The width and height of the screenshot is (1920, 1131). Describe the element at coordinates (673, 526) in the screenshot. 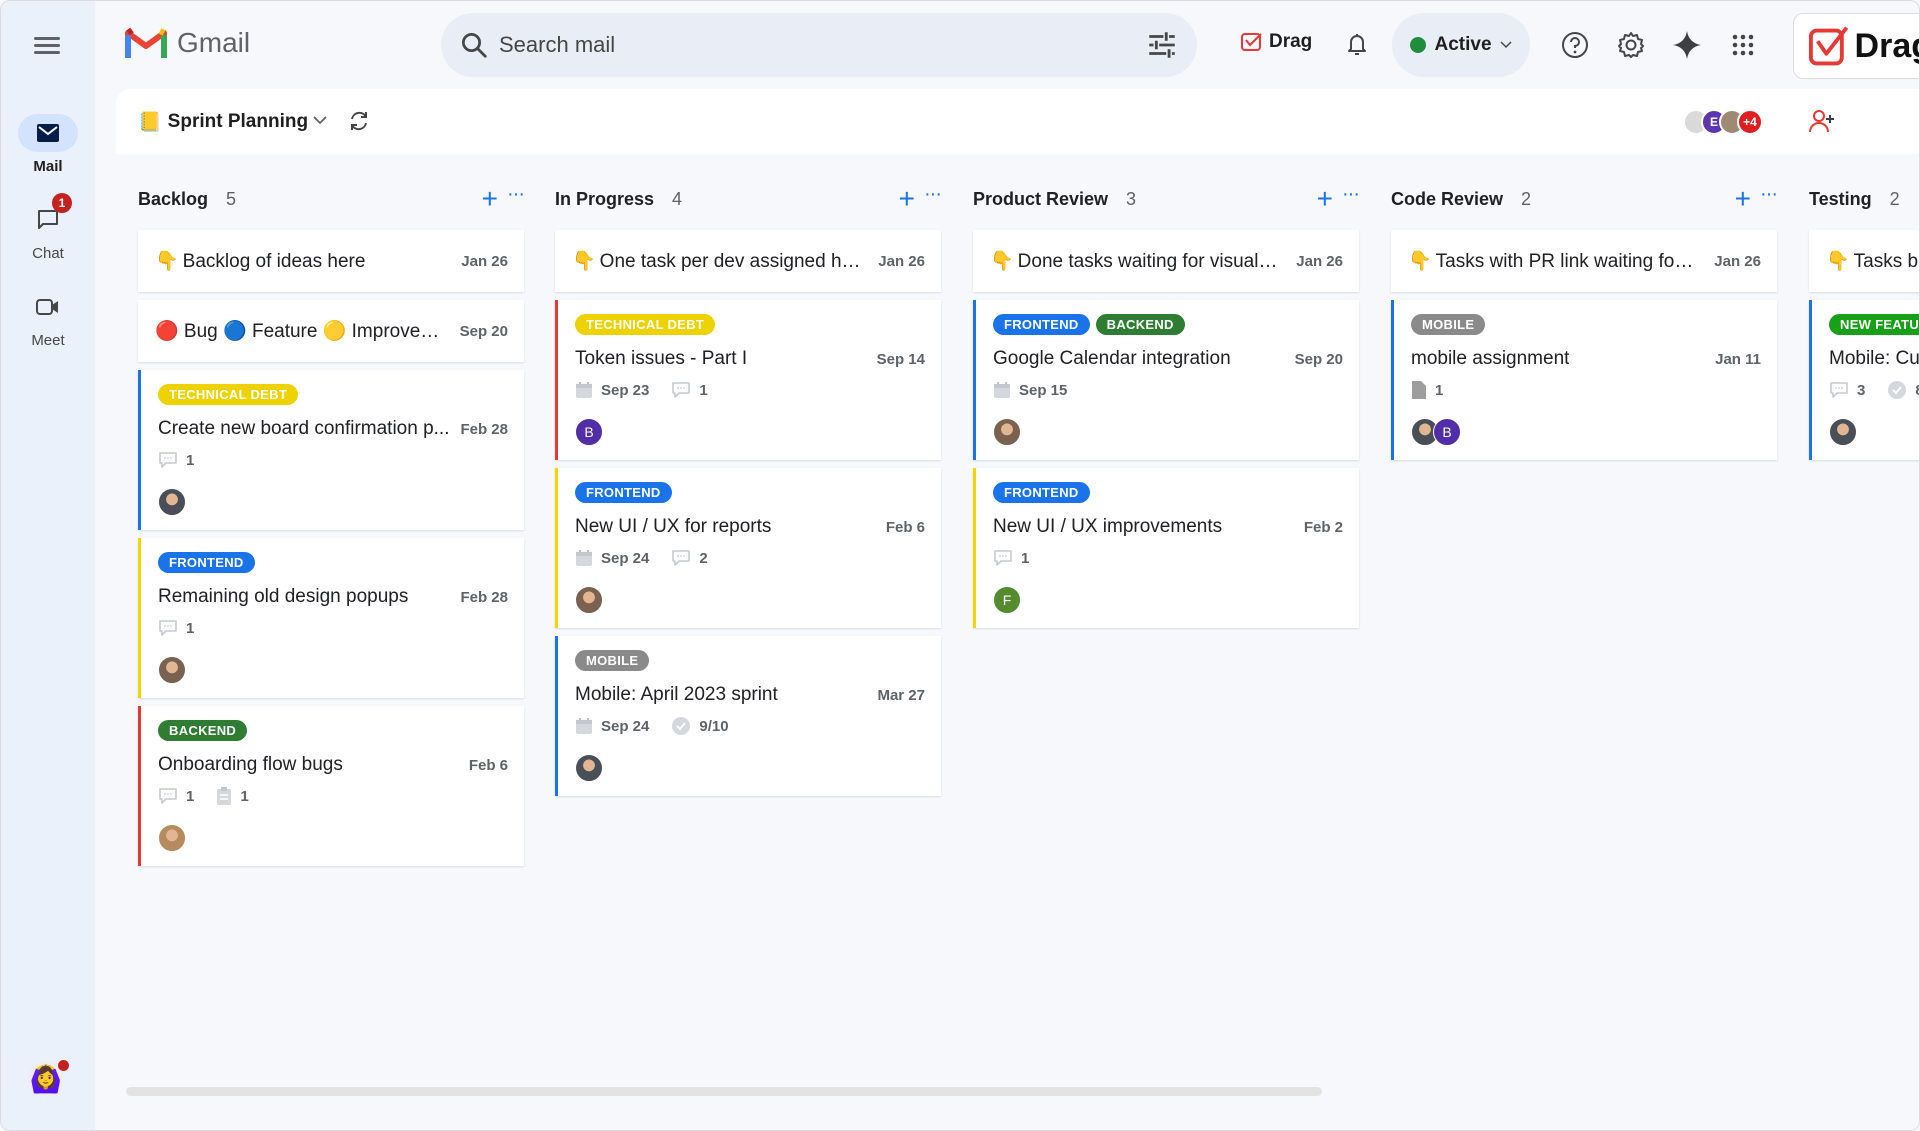

I see `card-title: New UI / UX for reports` at that location.